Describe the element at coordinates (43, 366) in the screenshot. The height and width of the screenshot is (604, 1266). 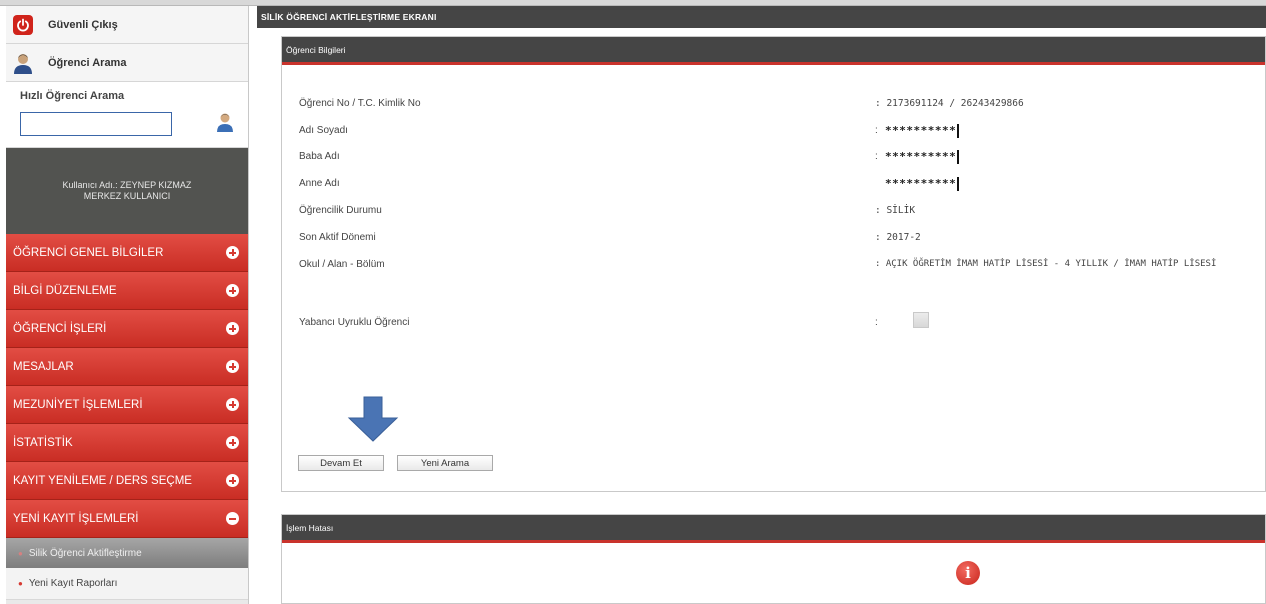
I see `menu-label: MESAJLAR` at that location.